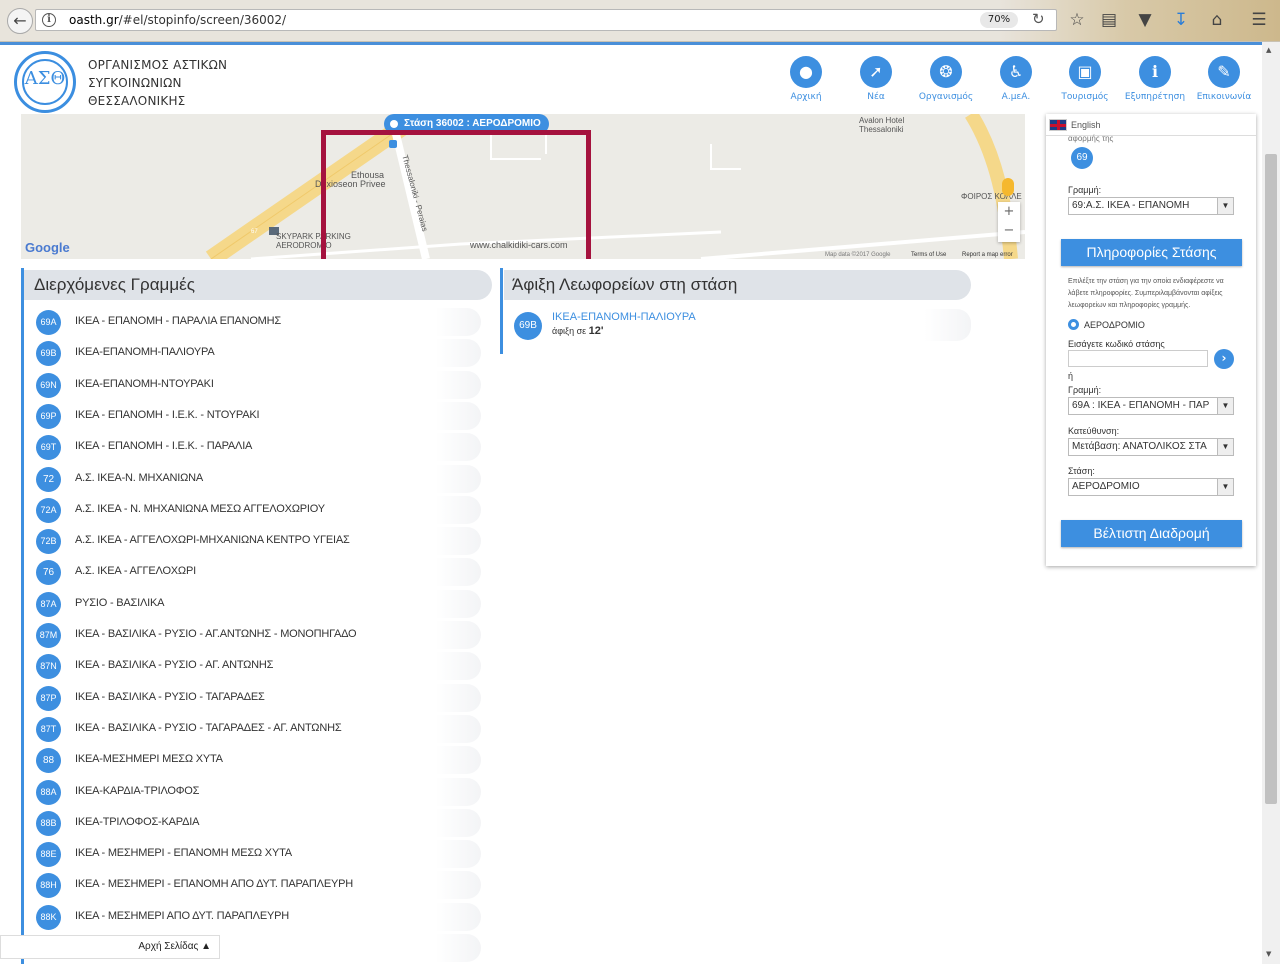 The height and width of the screenshot is (964, 1280). What do you see at coordinates (253, 666) in the screenshot?
I see `line-row: 87N ΙΚΕΑ - ΒΑΣΙΛΙΚΑ - ΡΥΣΙΟ - ΑΓ. ΑΝΤΩΝΗΣ` at bounding box center [253, 666].